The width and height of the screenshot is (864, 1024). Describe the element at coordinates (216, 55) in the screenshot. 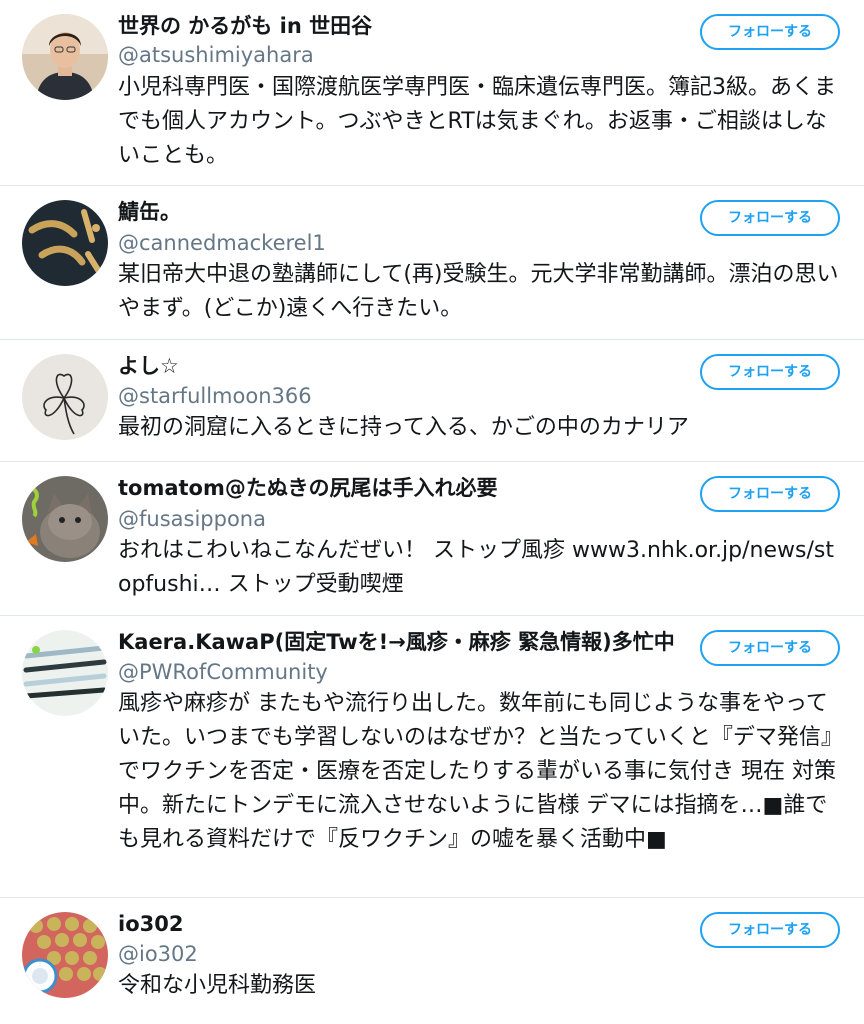

I see `user-handle: @atsushimiyahara` at that location.